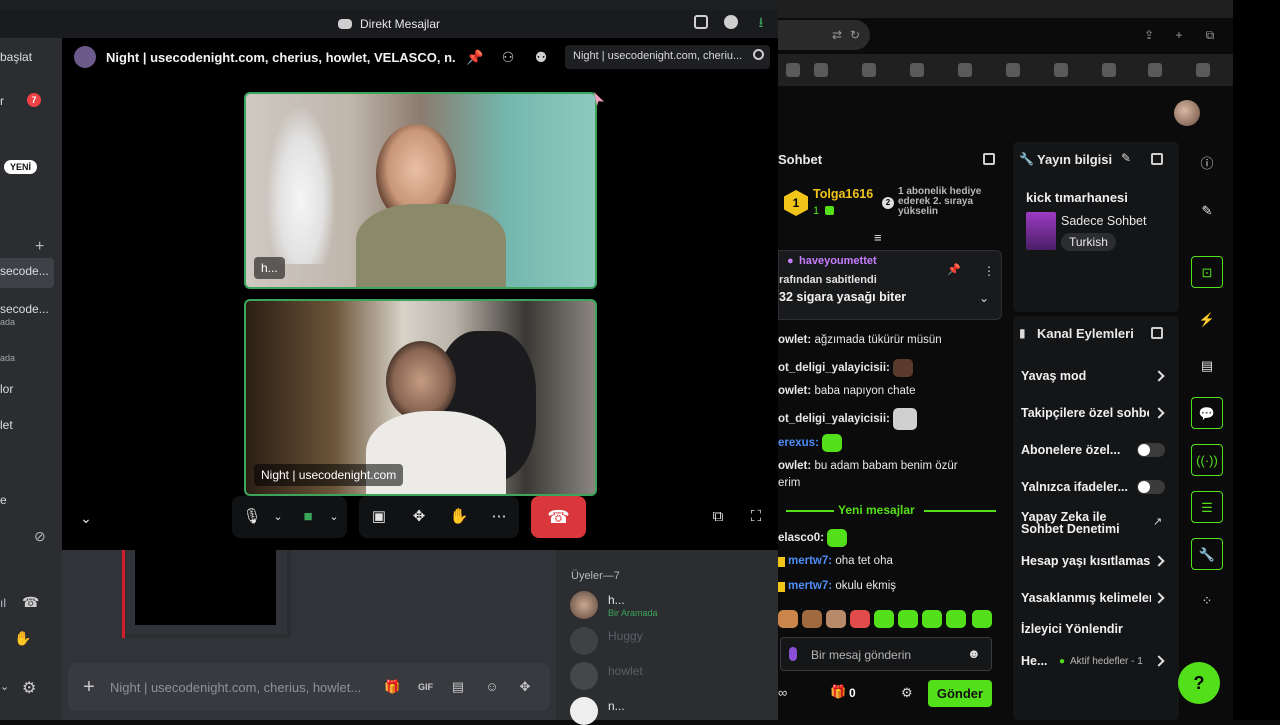 The width and height of the screenshot is (1280, 725). What do you see at coordinates (3, 500) in the screenshot?
I see `dm-item-6: e` at bounding box center [3, 500].